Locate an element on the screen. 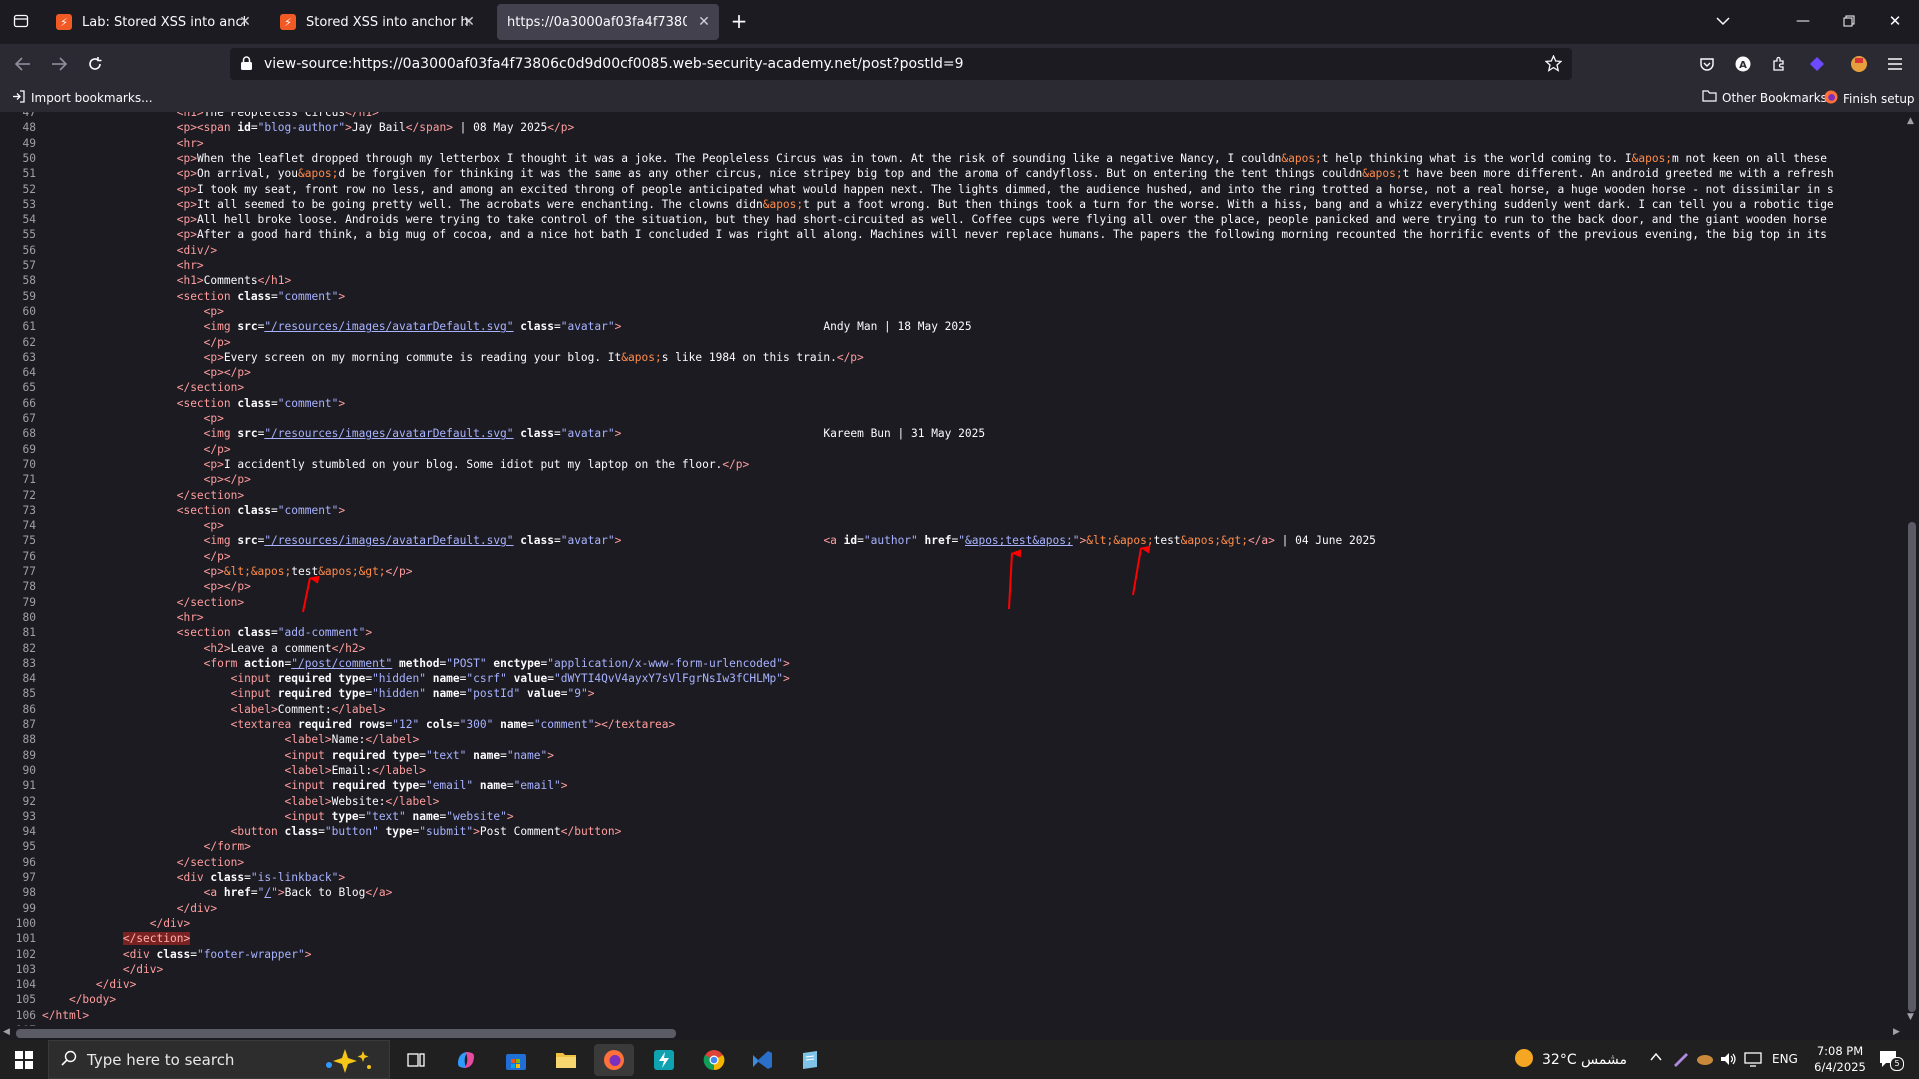 This screenshot has height=1079, width=1919. source-token is located at coordinates (422, 724).